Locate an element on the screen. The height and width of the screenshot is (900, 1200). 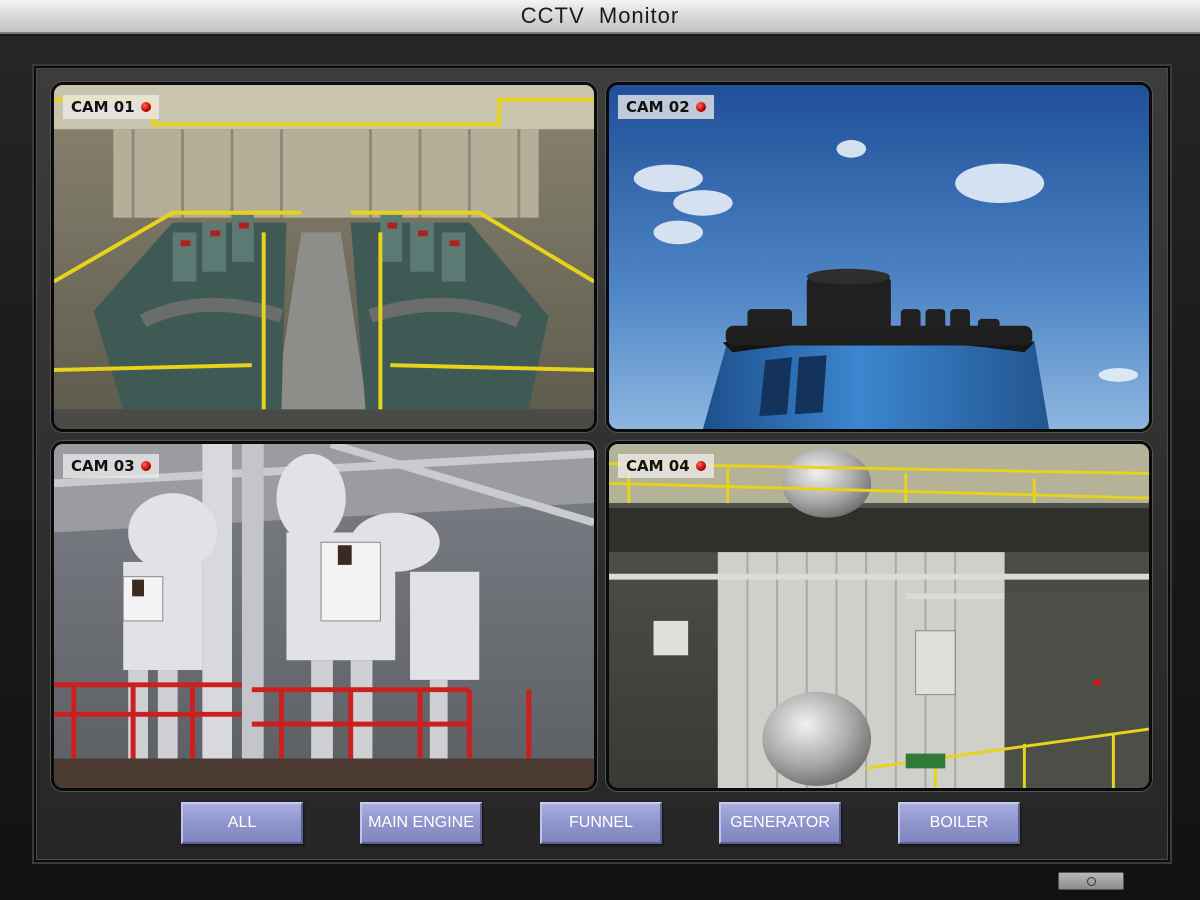
camera-label-1: CAM 01 is located at coordinates (111, 107).